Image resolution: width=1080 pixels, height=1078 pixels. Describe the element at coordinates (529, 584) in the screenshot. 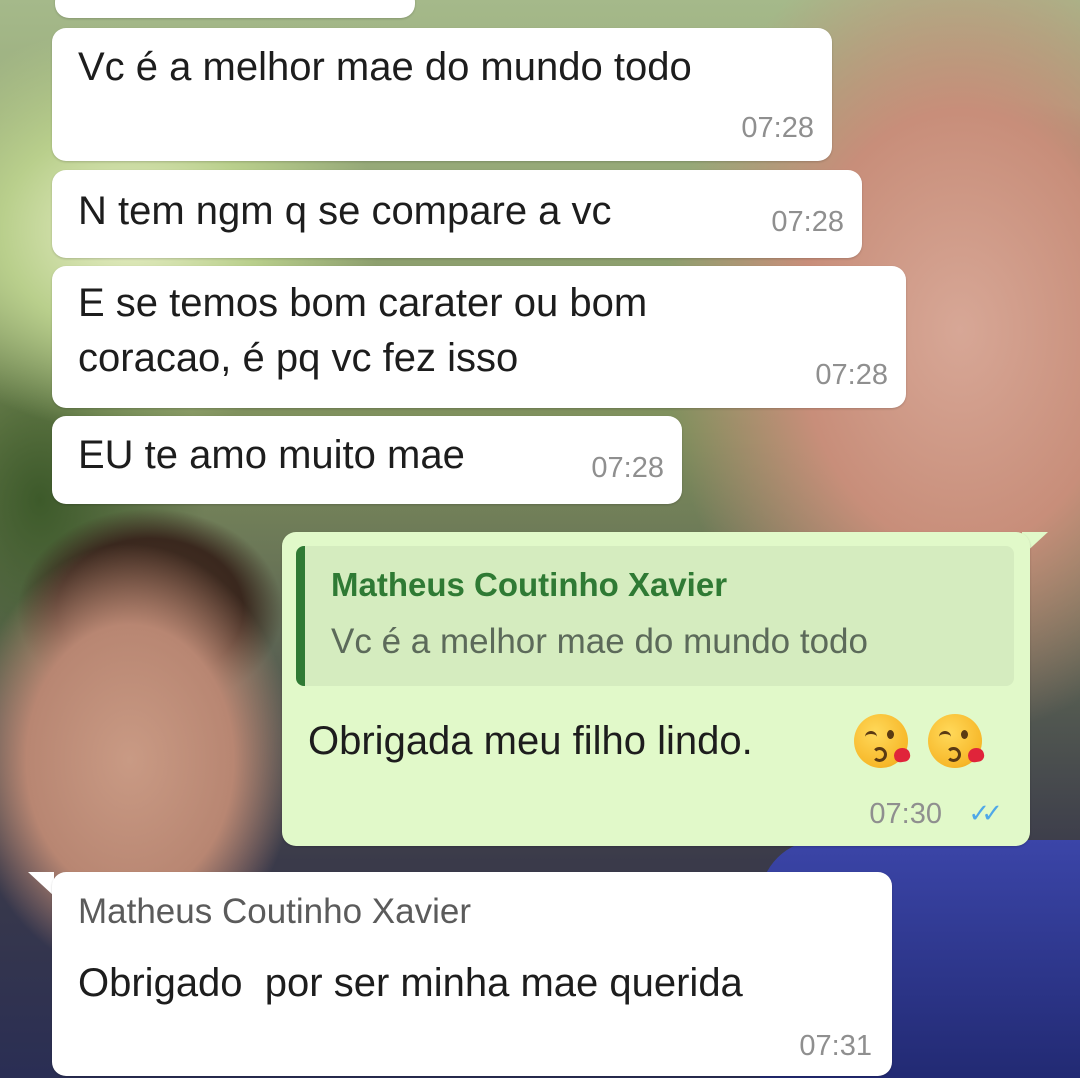

I see `quoted-sender-name: Matheus Coutinho Xavier` at that location.